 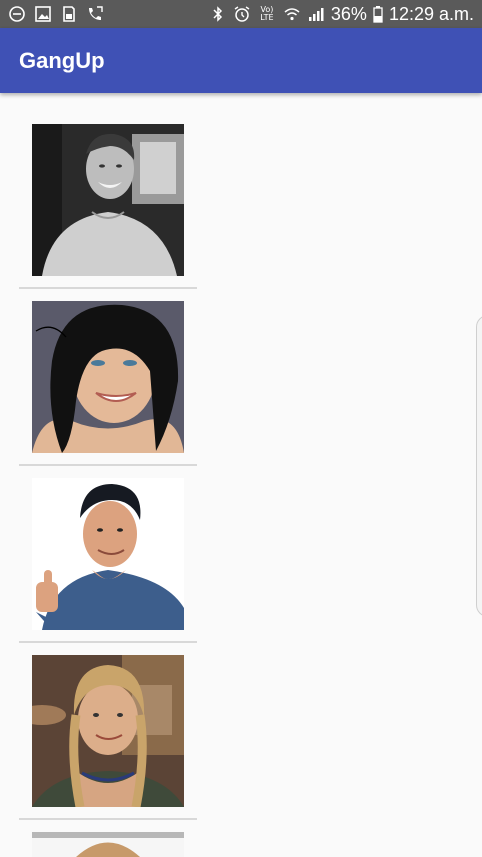 What do you see at coordinates (292, 14) in the screenshot?
I see `wifi-icon` at bounding box center [292, 14].